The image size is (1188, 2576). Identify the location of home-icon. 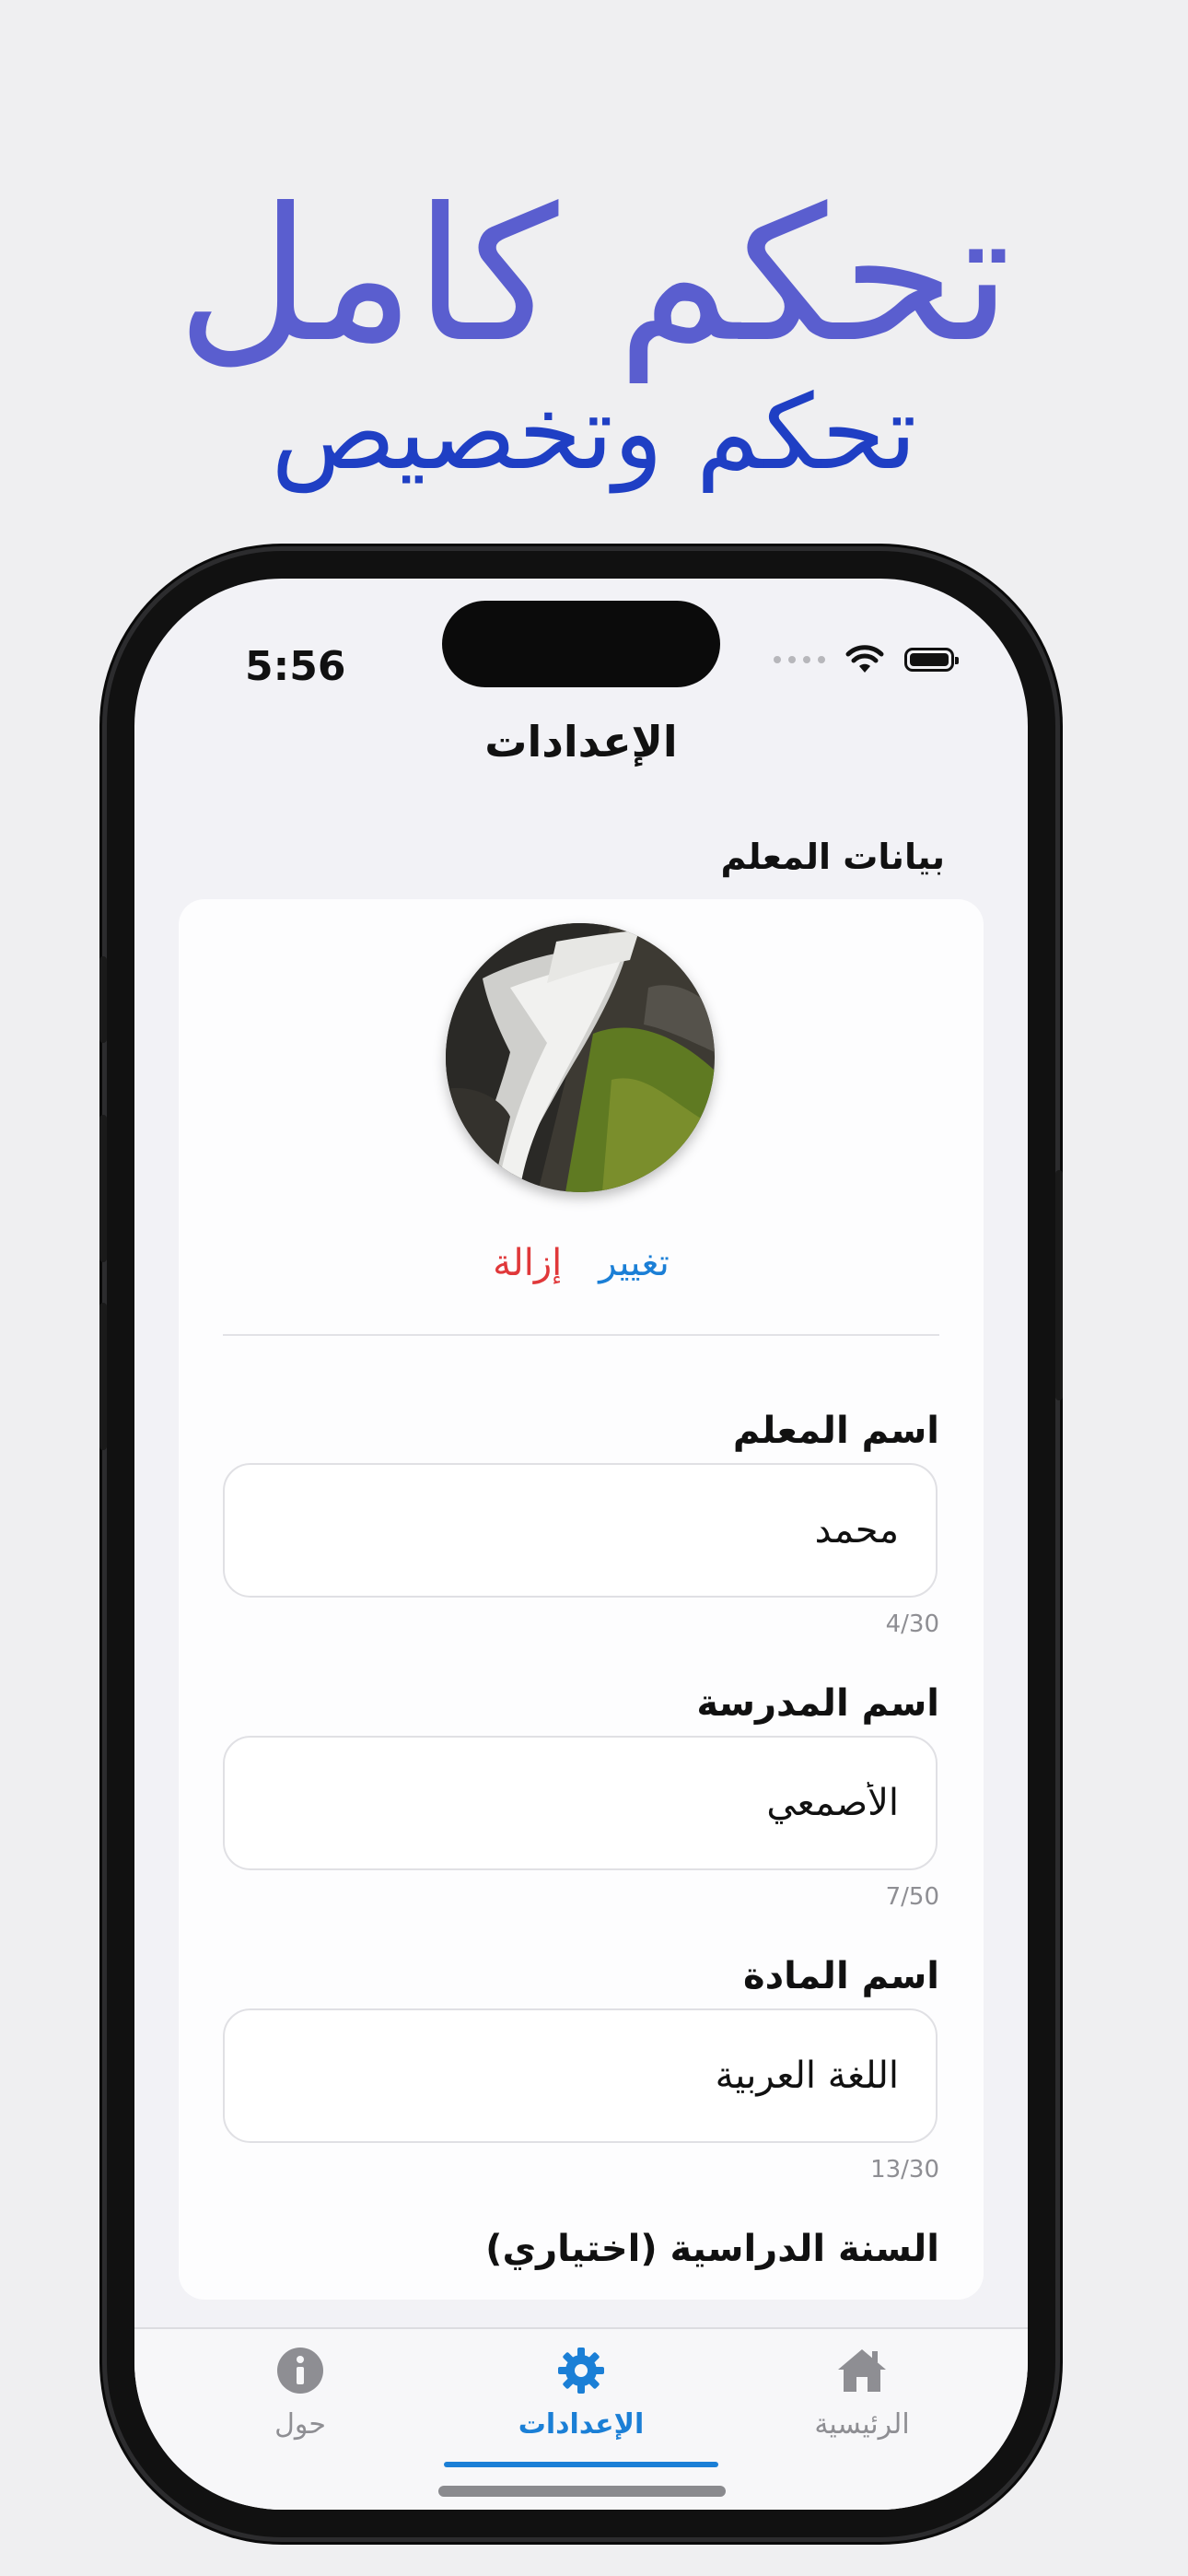
(862, 2370).